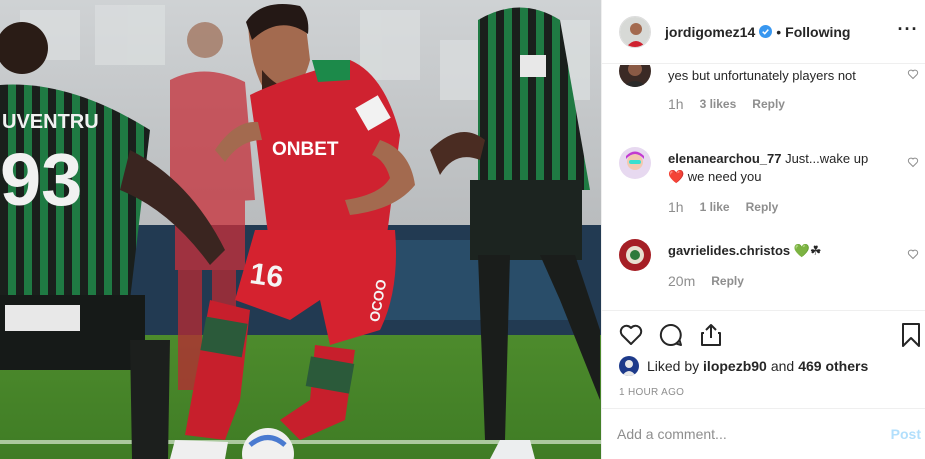 This screenshot has width=925, height=459. What do you see at coordinates (651, 392) in the screenshot?
I see `post-timestamp: 1 HOUR AGO` at bounding box center [651, 392].